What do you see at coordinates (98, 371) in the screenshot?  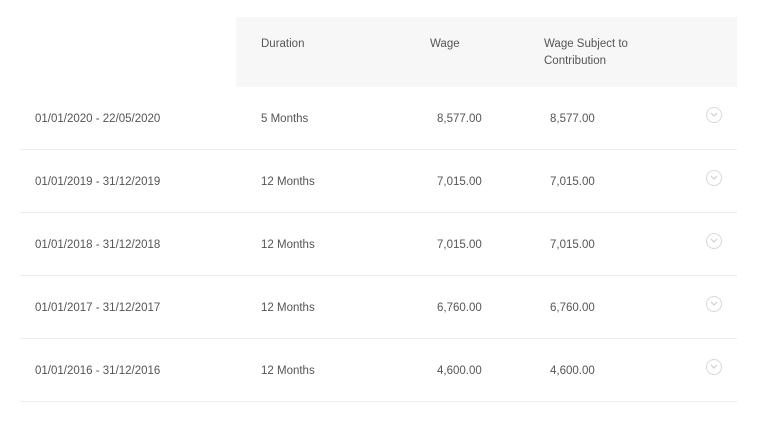 I see `period-cell: 01/01/2016 - 31/12/2016` at bounding box center [98, 371].